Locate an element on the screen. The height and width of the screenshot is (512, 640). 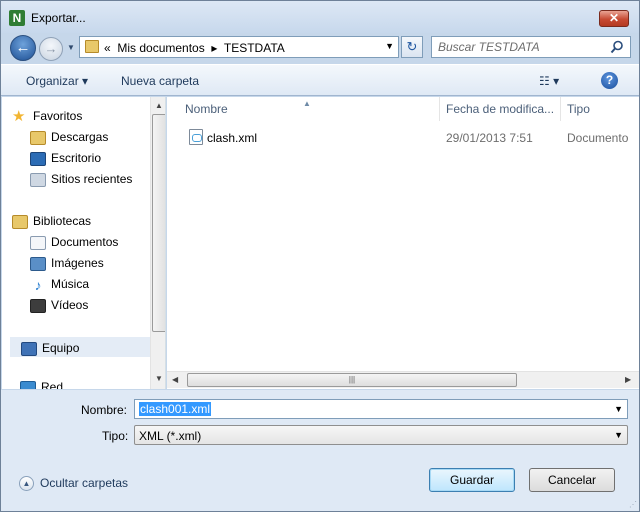
address-bar: « Mis documentos ▸ TESTDATA ▼ is located at coordinates (239, 47).